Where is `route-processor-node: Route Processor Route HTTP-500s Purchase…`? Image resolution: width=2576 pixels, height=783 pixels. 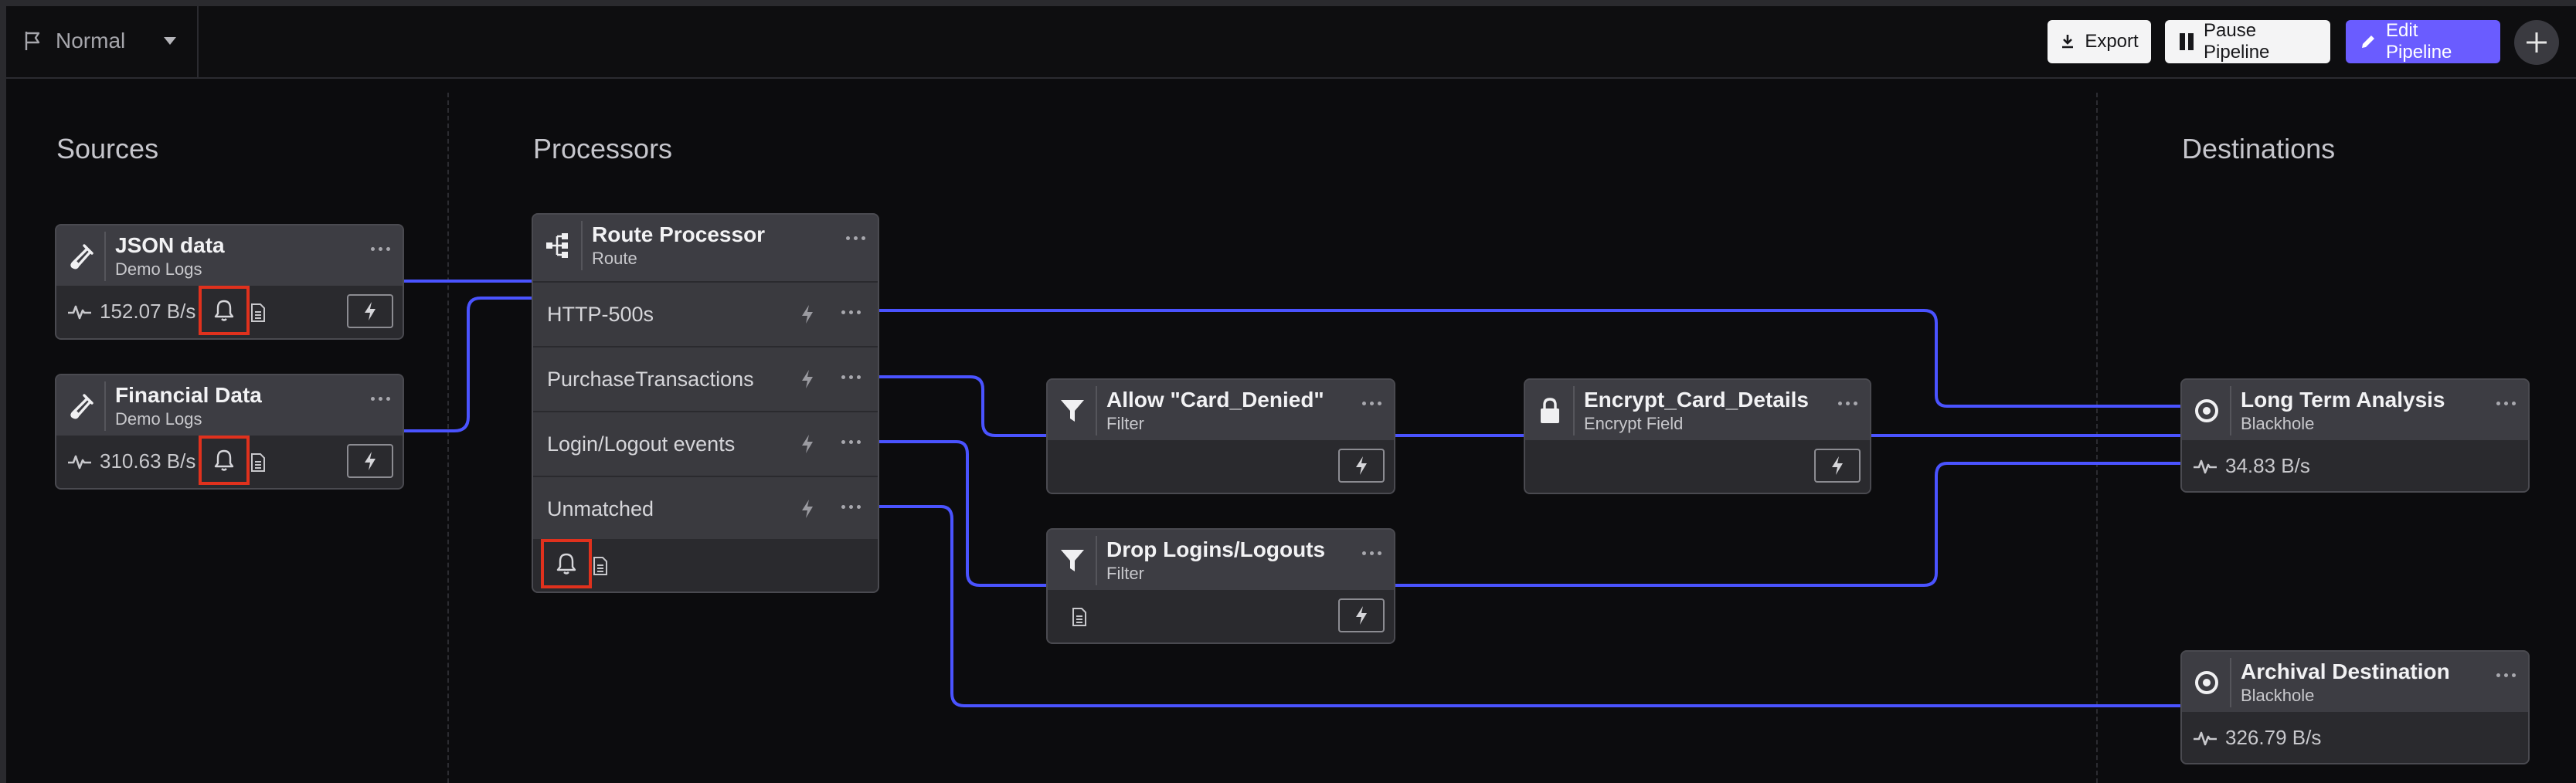
route-processor-node: Route Processor Route HTTP-500s Purchase… is located at coordinates (705, 403).